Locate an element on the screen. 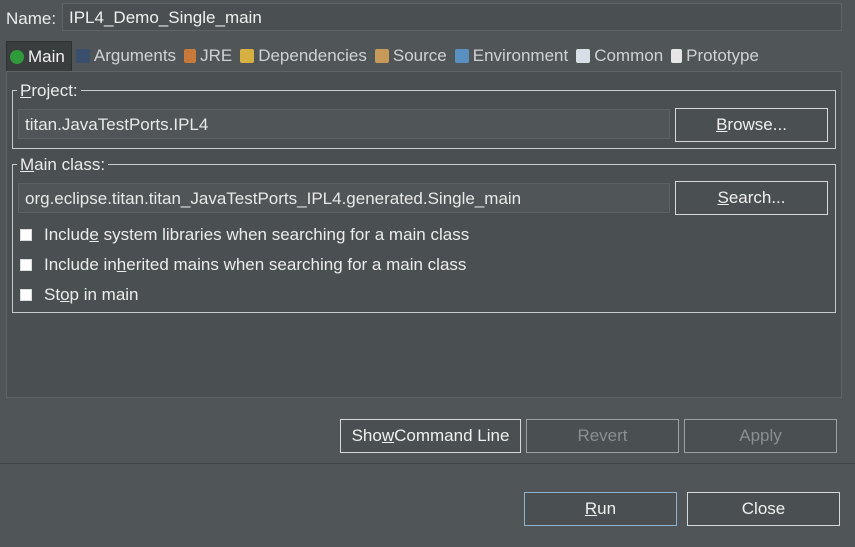 The image size is (855, 547). environment-icon is located at coordinates (461, 56).